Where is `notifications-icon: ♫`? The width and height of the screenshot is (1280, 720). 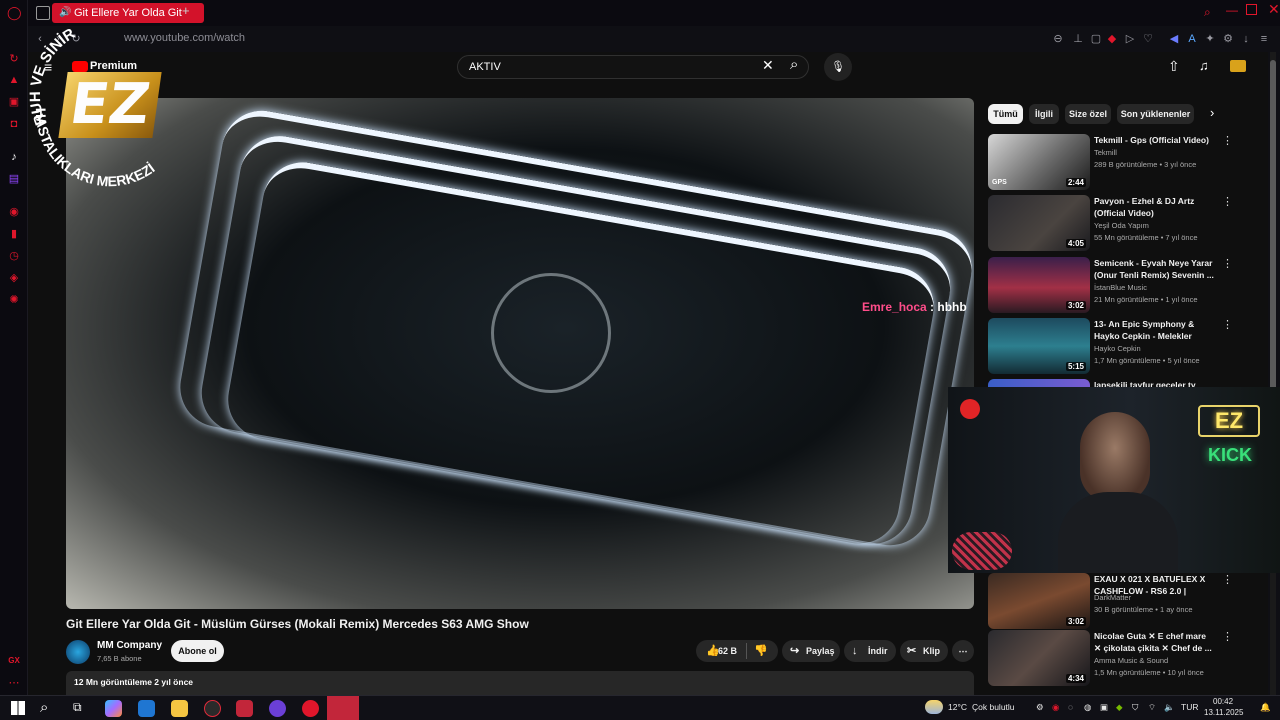 notifications-icon: ♫ is located at coordinates (1204, 65).